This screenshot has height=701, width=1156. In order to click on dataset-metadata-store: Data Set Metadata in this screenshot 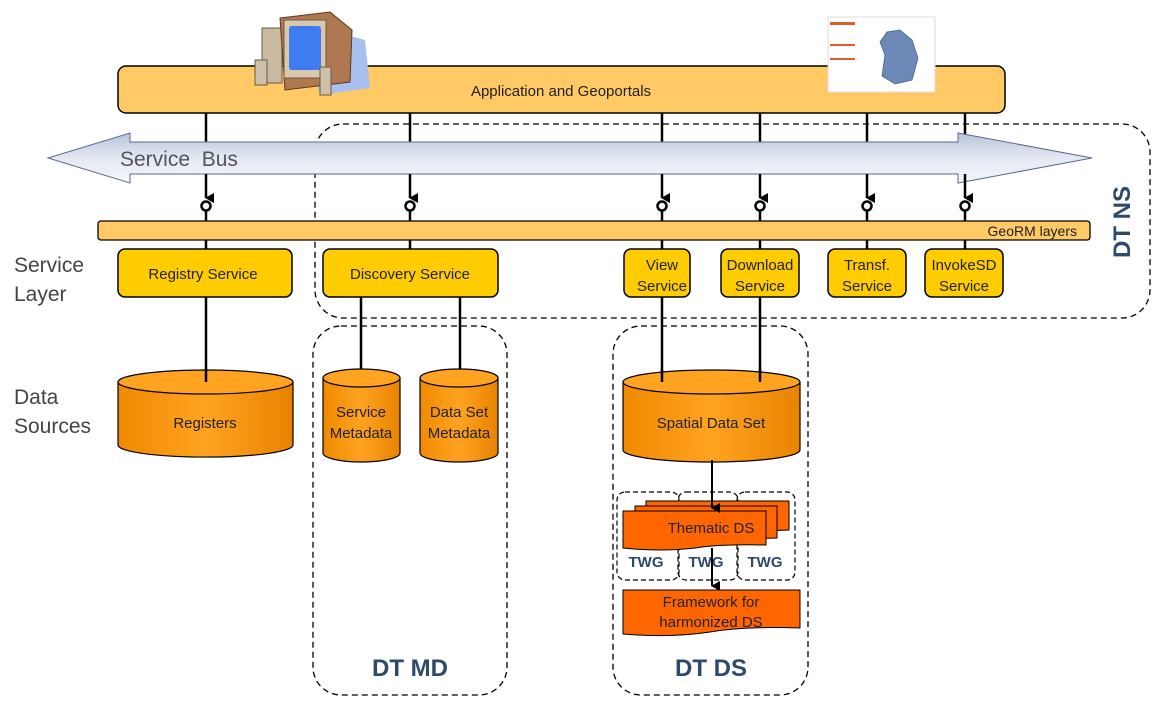, I will do `click(459, 415)`.